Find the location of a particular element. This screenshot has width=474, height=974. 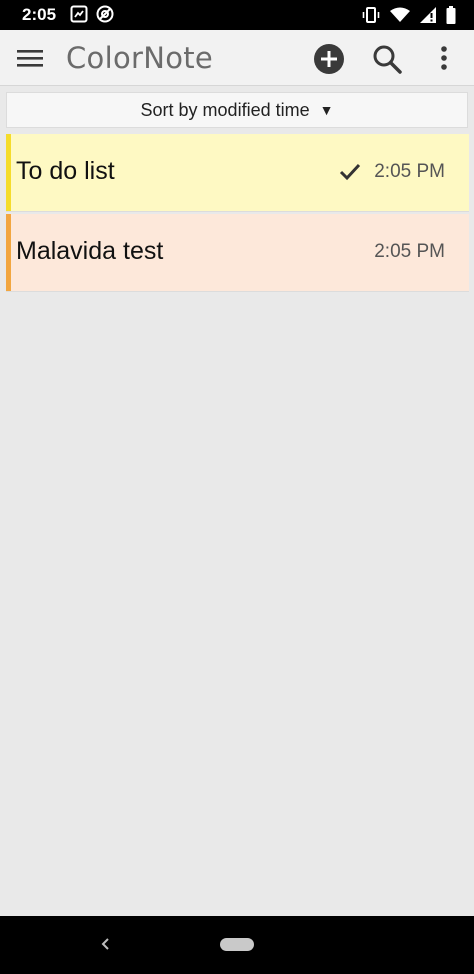

do-not-disturb-icon is located at coordinates (105, 14).